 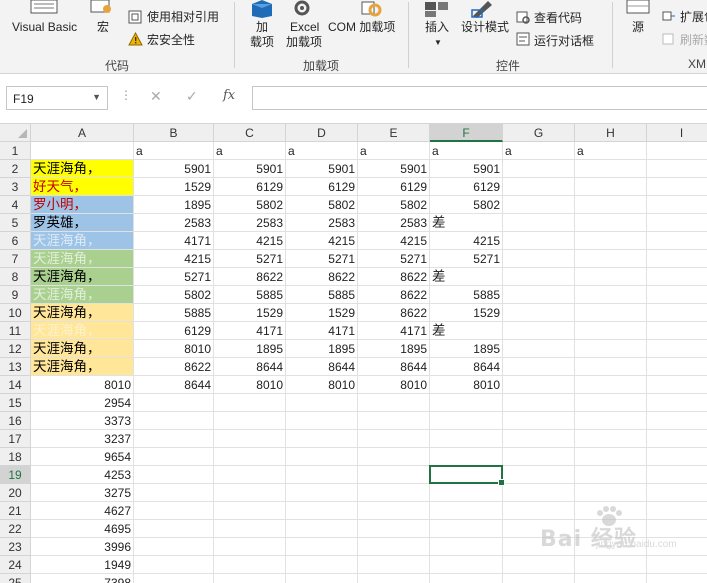 I want to click on cell-e12: 1895, so click(x=394, y=349).